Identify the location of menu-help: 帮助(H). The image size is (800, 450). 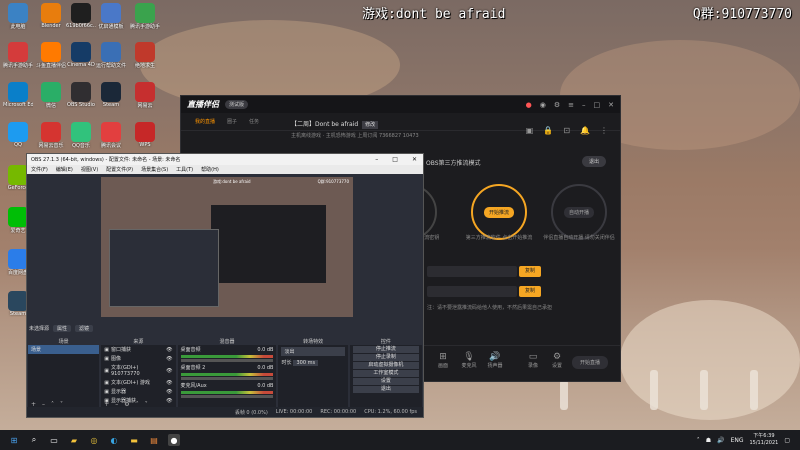
(210, 169).